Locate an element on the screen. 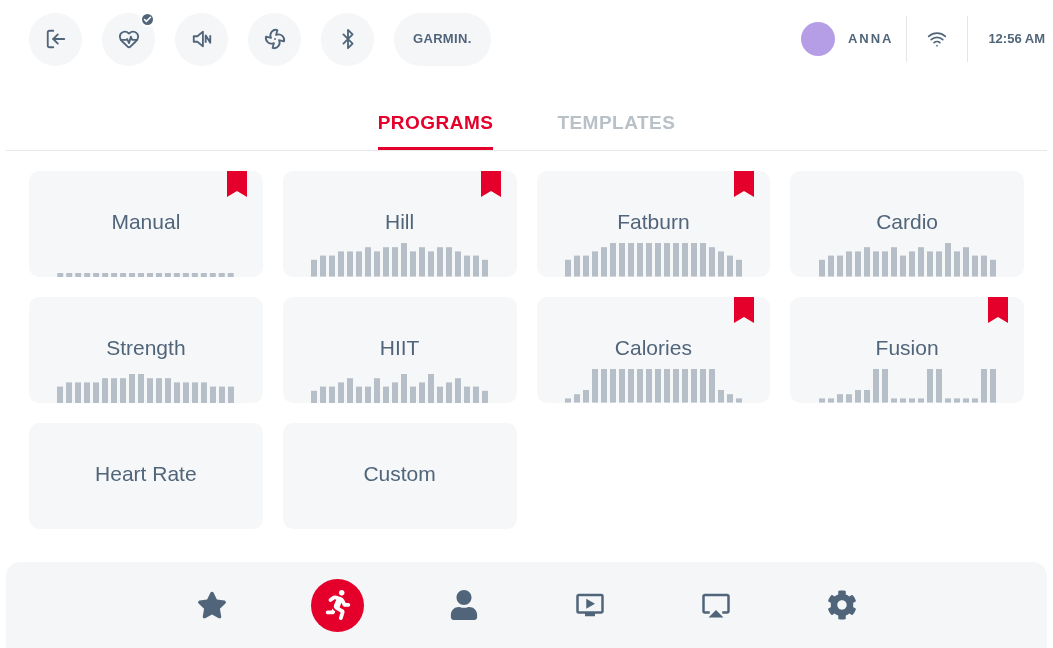 The width and height of the screenshot is (1053, 648). speaker-button is located at coordinates (201, 39).